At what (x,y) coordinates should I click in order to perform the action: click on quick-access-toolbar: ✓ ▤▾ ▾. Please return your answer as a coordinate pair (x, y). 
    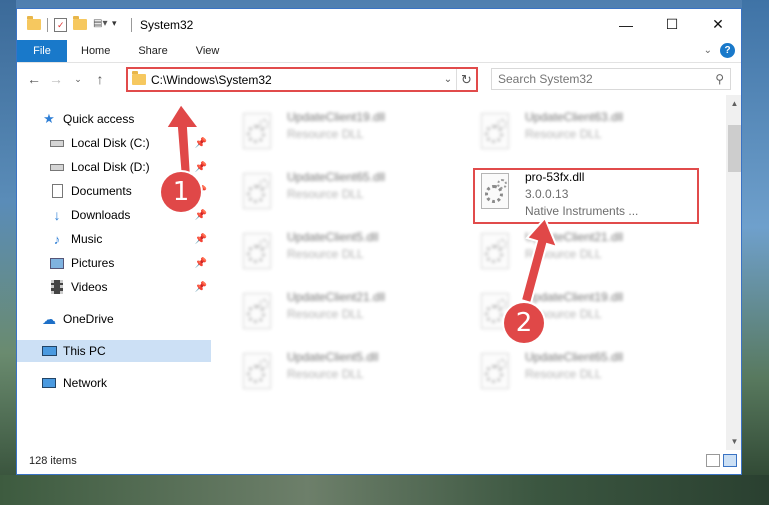
    Looking at the image, I should click on (74, 24).